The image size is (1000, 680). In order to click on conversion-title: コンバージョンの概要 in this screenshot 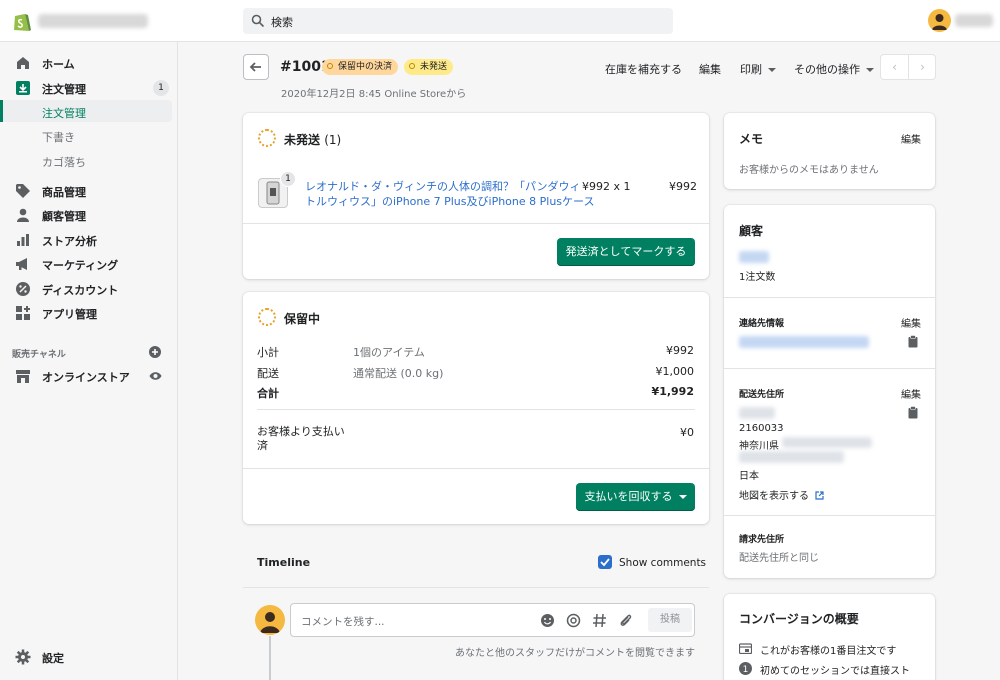, I will do `click(799, 619)`.